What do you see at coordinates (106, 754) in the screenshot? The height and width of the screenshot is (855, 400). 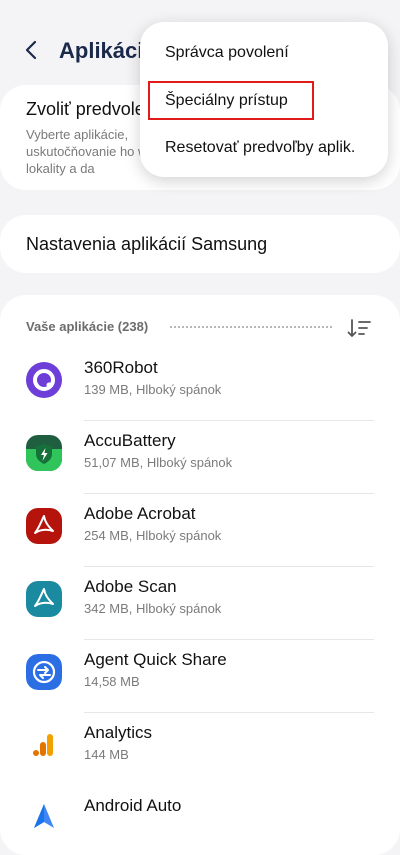 I see `app-meta: 144 MB` at bounding box center [106, 754].